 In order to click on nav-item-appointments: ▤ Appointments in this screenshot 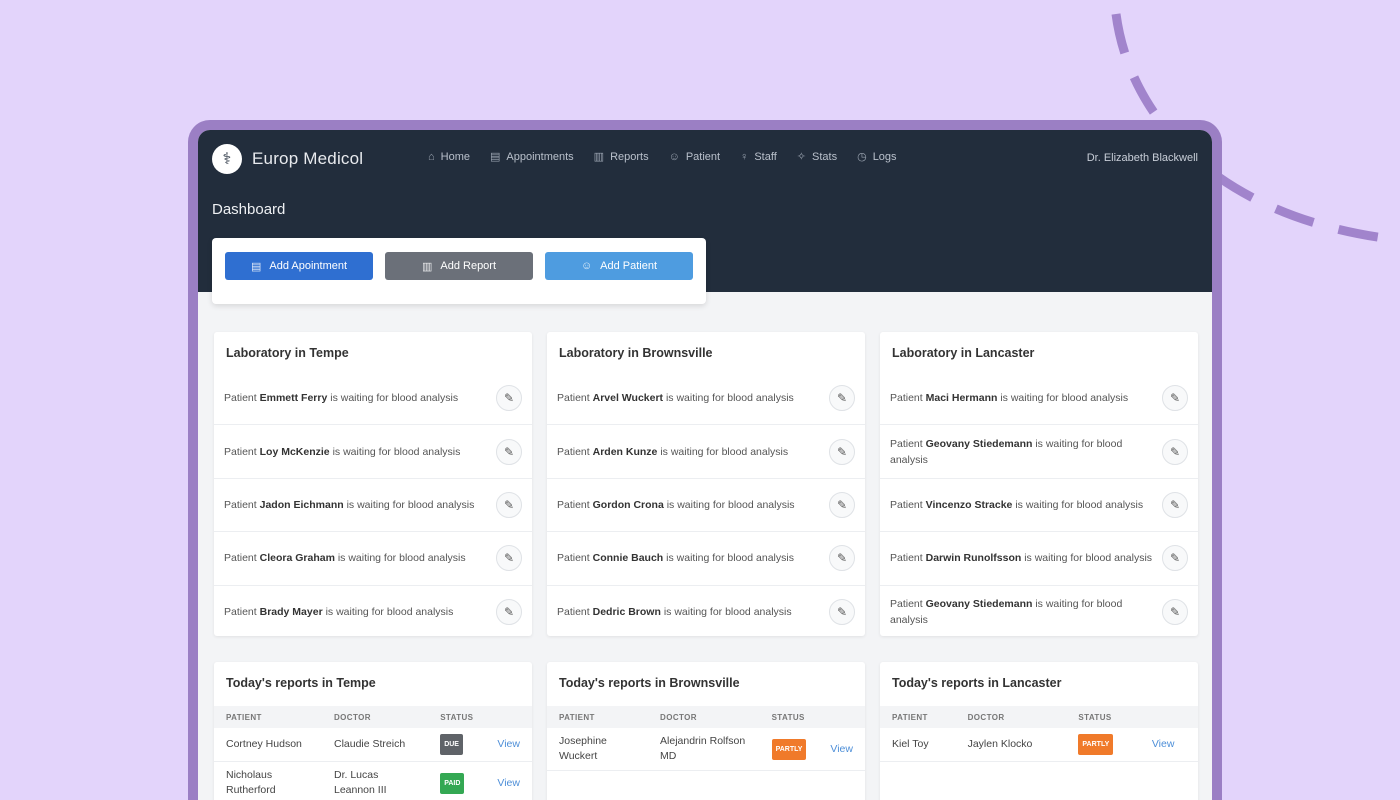, I will do `click(532, 157)`.